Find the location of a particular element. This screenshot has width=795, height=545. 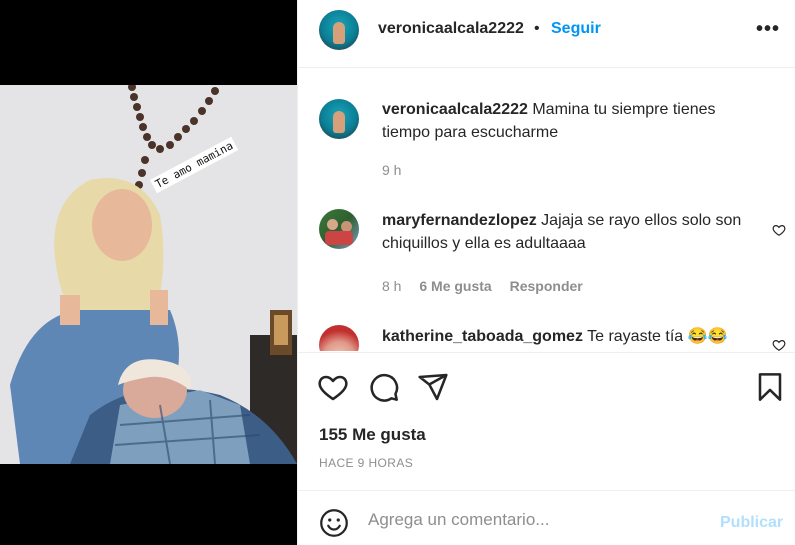

caption-avatar is located at coordinates (339, 119).